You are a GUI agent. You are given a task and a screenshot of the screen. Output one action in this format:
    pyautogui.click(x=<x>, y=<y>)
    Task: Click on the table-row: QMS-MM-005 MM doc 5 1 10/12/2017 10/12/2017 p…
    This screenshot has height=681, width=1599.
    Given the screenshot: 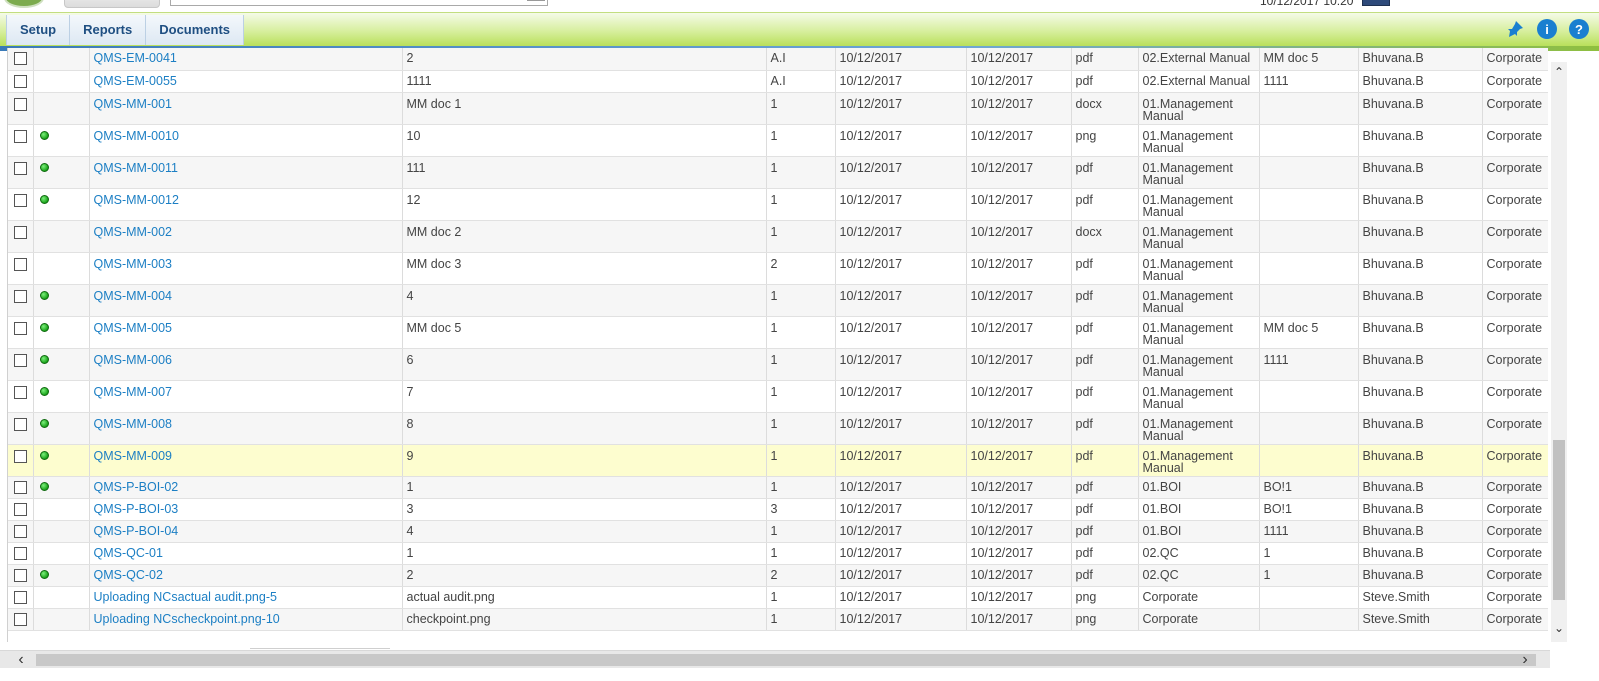 What is the action you would take?
    pyautogui.click(x=778, y=332)
    